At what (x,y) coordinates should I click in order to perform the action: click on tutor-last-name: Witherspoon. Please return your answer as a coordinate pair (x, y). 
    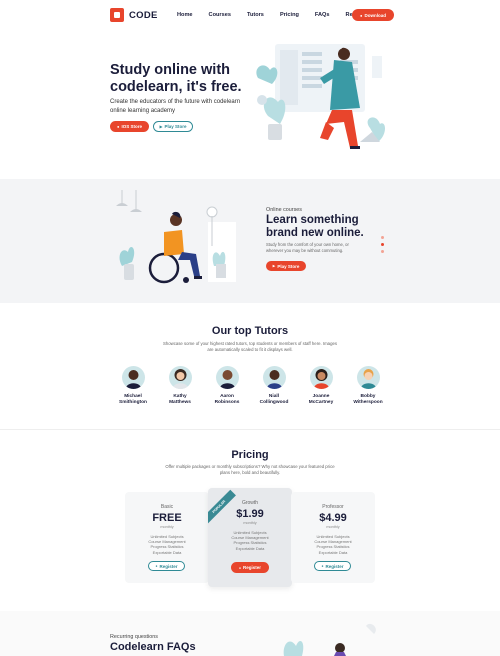
    Looking at the image, I should click on (368, 402).